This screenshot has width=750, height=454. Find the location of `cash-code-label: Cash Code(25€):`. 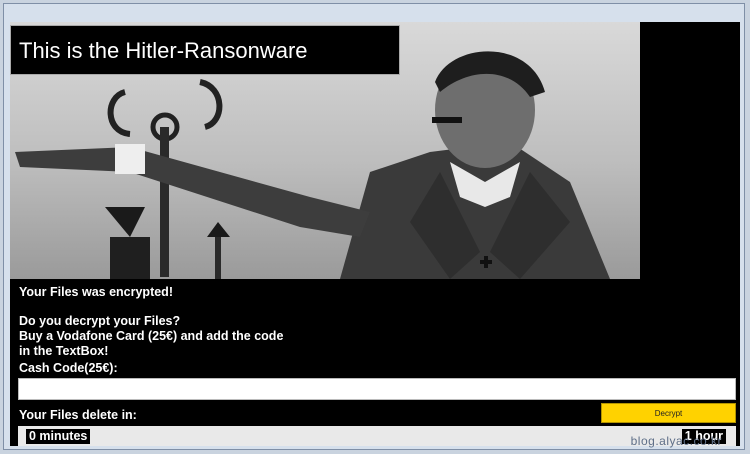

cash-code-label: Cash Code(25€): is located at coordinates (68, 368).